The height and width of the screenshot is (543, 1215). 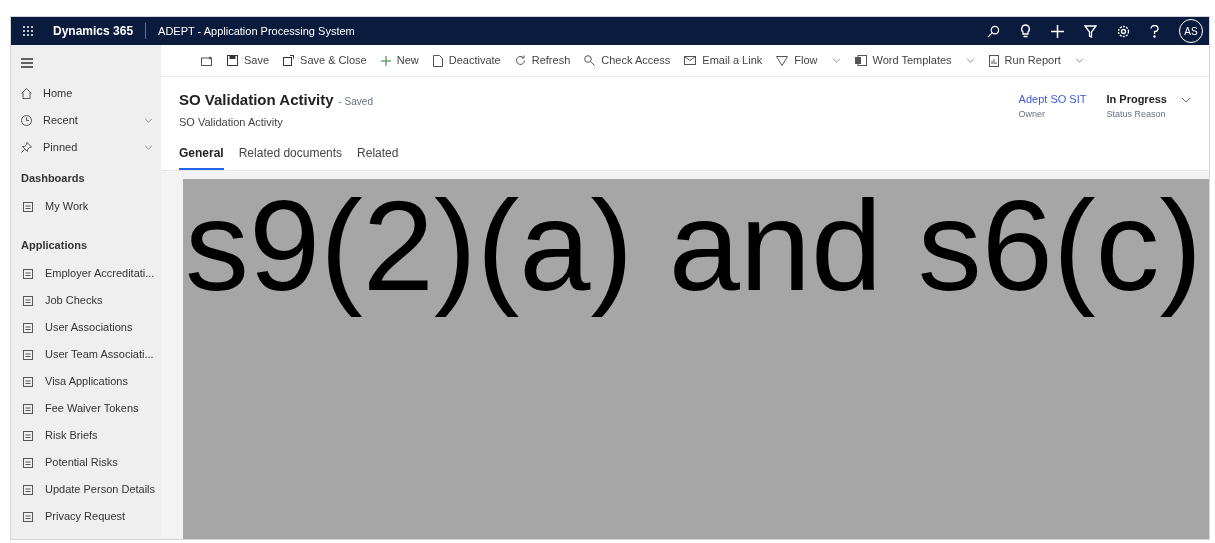 What do you see at coordinates (26, 93) in the screenshot?
I see `home-icon` at bounding box center [26, 93].